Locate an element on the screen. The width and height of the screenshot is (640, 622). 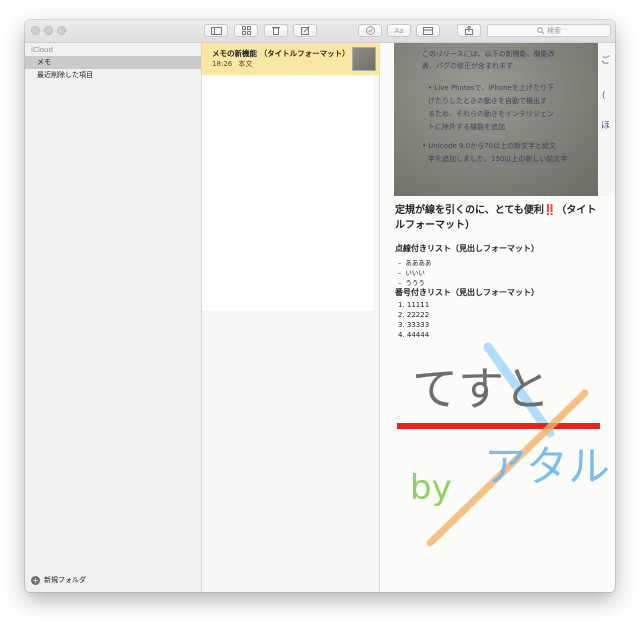
trash-icon is located at coordinates (276, 31).